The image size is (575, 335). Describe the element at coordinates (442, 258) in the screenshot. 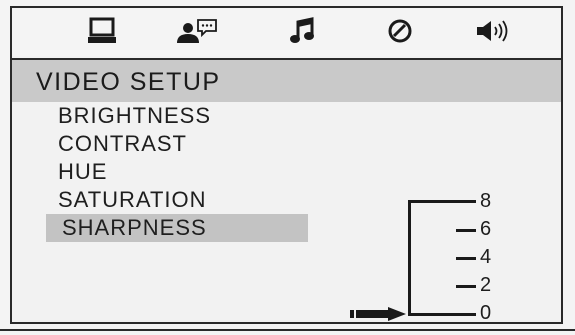

I see `level-scale-graphic` at that location.